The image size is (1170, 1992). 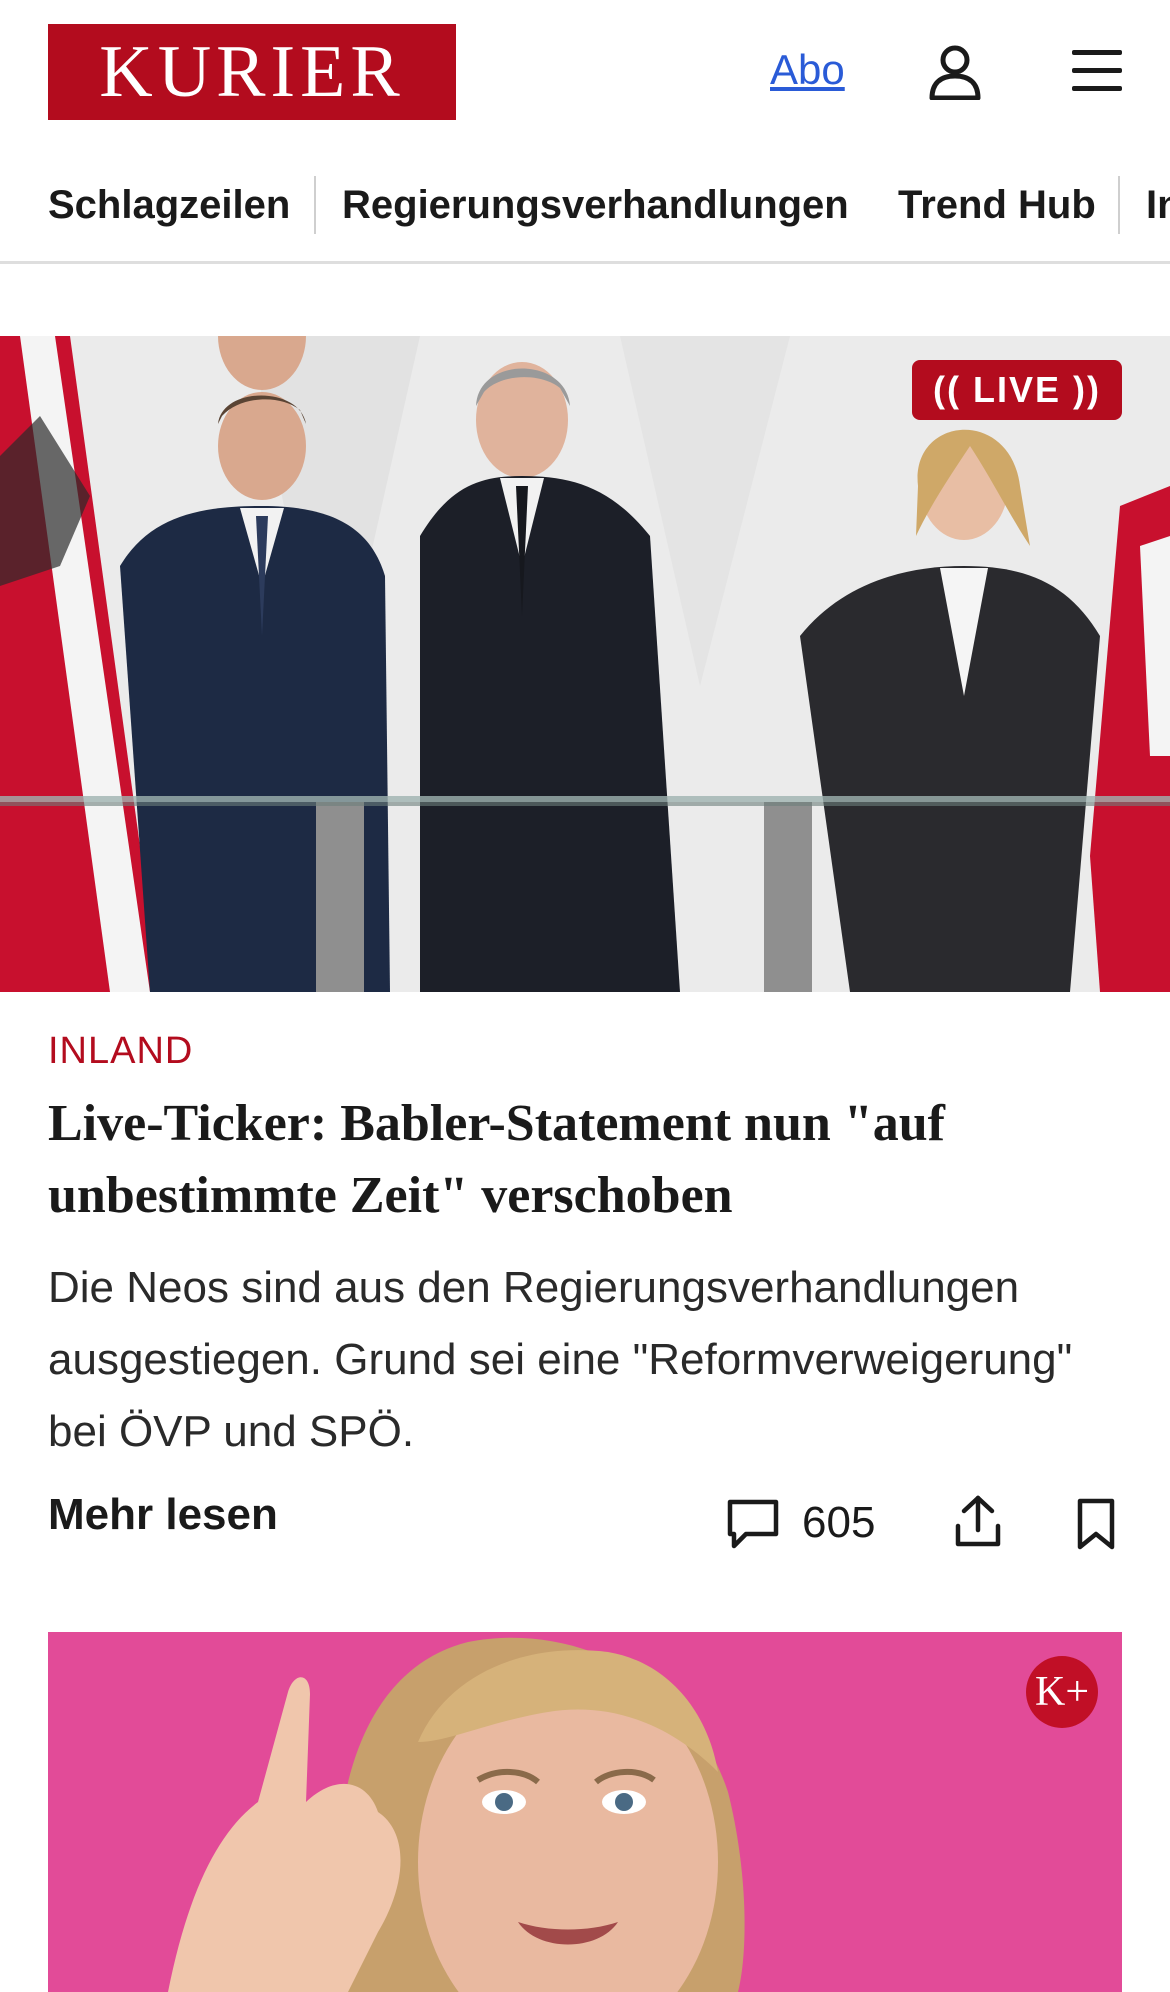 I want to click on live-label: LIVE, so click(x=1016, y=389).